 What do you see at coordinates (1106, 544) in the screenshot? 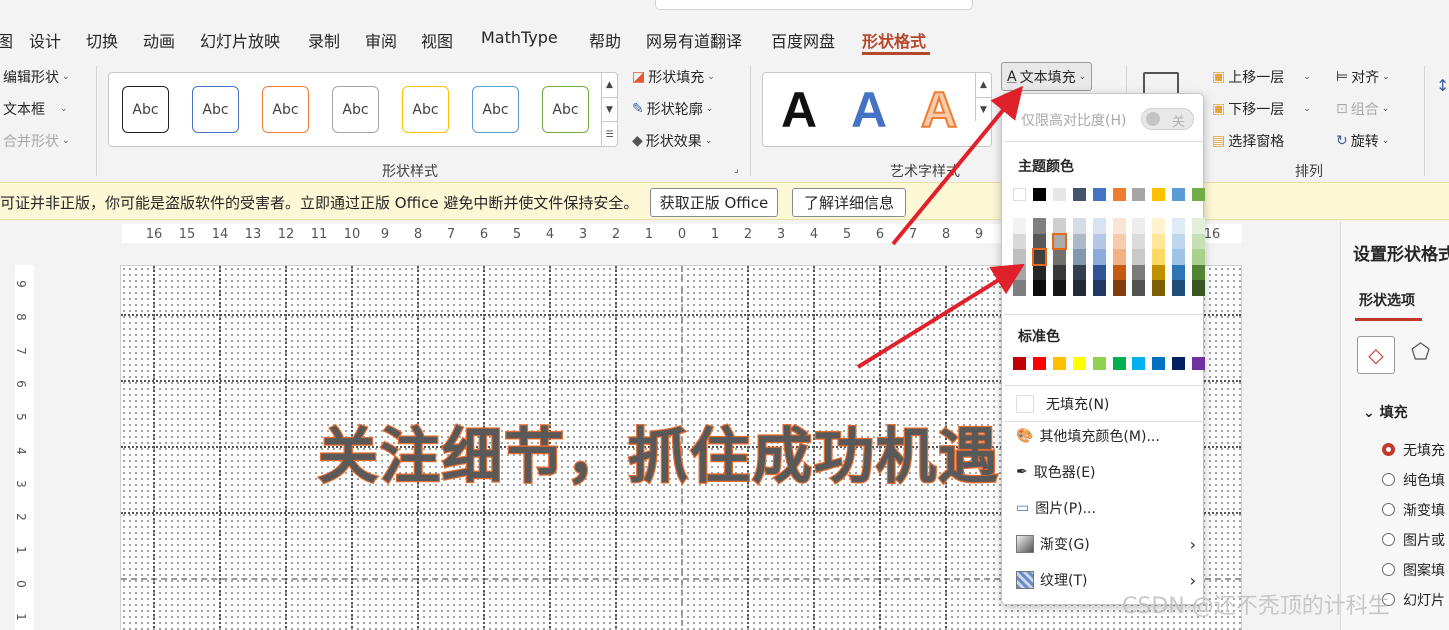
I see `gradient-fill-item: 渐变(G) ›` at bounding box center [1106, 544].